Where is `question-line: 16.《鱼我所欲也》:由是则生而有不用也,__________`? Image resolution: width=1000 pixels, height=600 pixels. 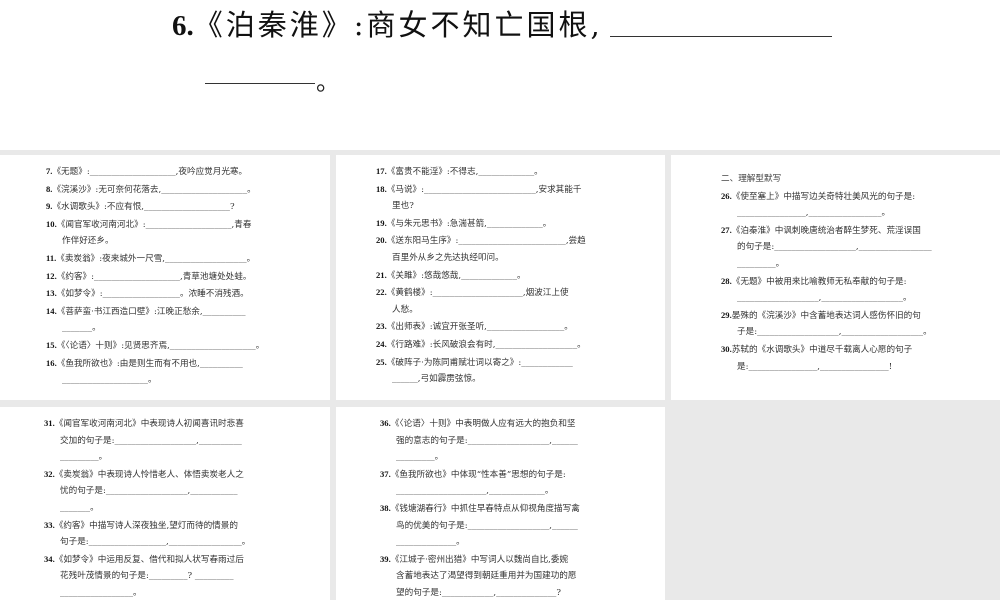 question-line: 16.《鱼我所欲也》:由是则生而有不用也,__________ is located at coordinates (155, 364).